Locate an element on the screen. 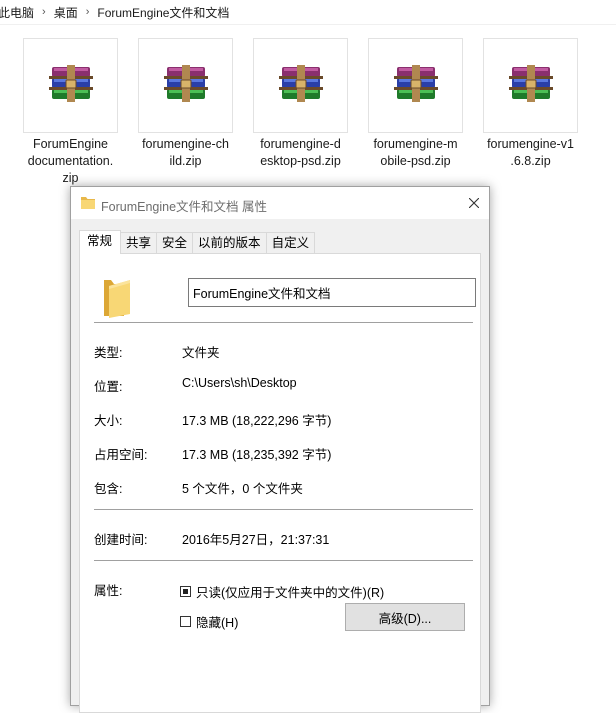  file-name-line: forumengine-m is located at coordinates (415, 144).